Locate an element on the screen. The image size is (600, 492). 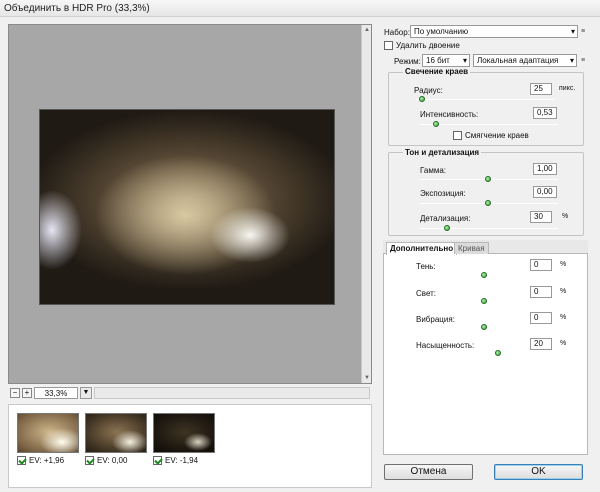
exposure-label: Экспозиция: is located at coordinates (443, 193).